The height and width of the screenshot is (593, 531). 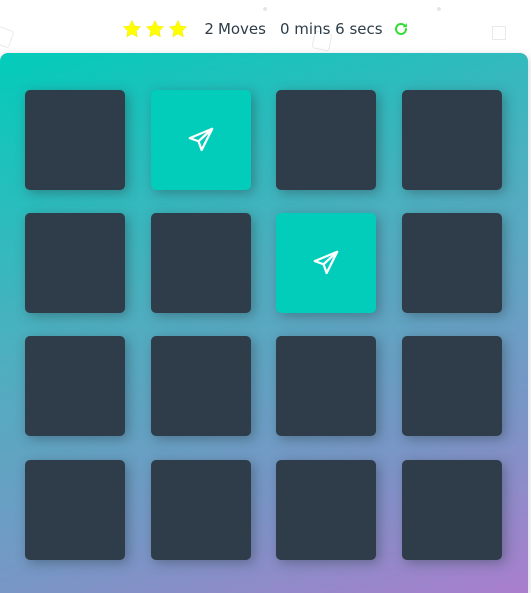 What do you see at coordinates (209, 29) in the screenshot?
I see `moves-count: 2` at bounding box center [209, 29].